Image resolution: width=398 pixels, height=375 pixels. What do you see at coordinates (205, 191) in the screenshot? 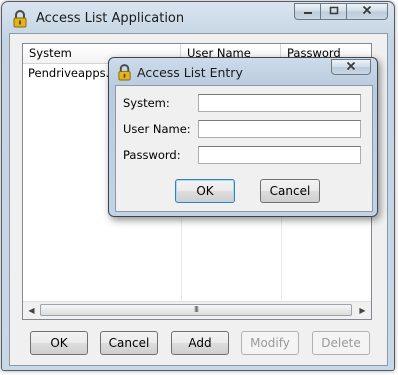
I see `dialog-ok-button: OK` at bounding box center [205, 191].